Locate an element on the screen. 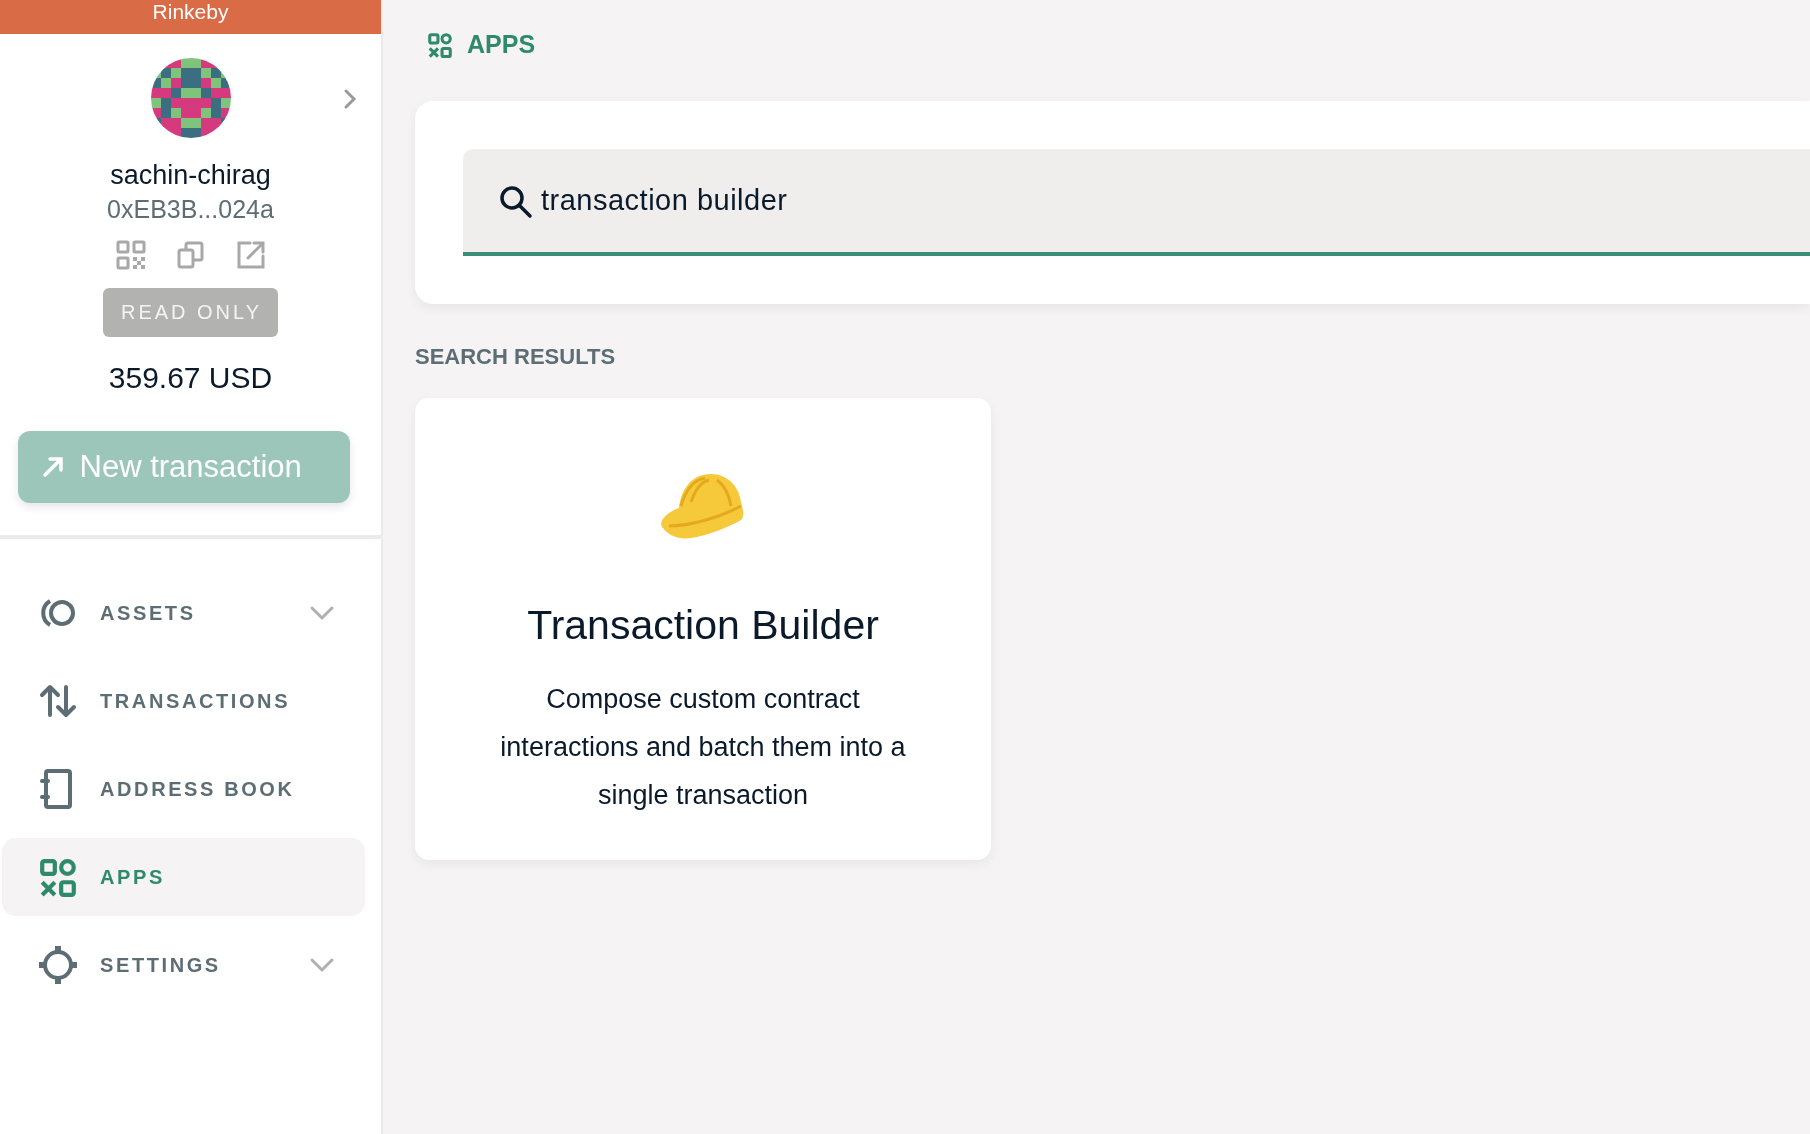  nav-item: SETTINGS is located at coordinates (183, 965).